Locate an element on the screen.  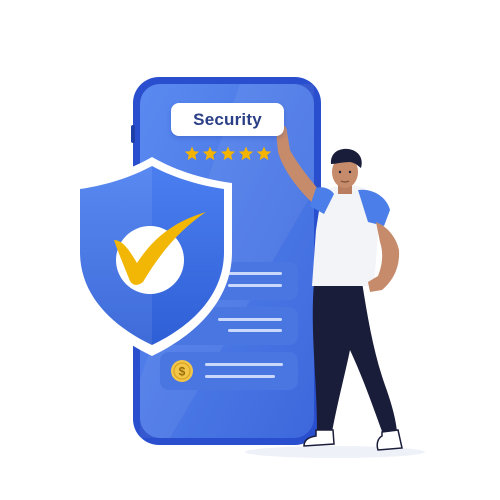
right-shoe is located at coordinates (389, 440).